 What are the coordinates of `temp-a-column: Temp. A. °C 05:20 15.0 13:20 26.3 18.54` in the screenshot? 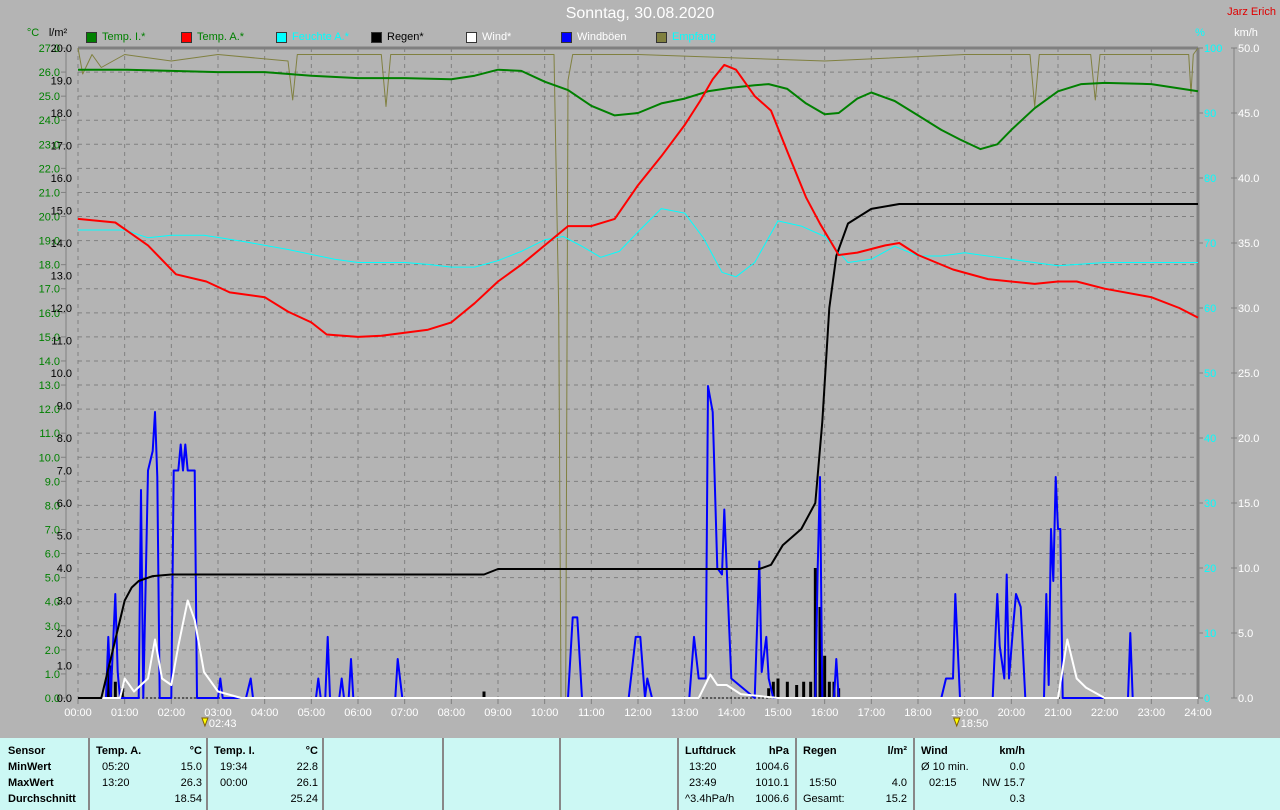 It's located at (148, 774).